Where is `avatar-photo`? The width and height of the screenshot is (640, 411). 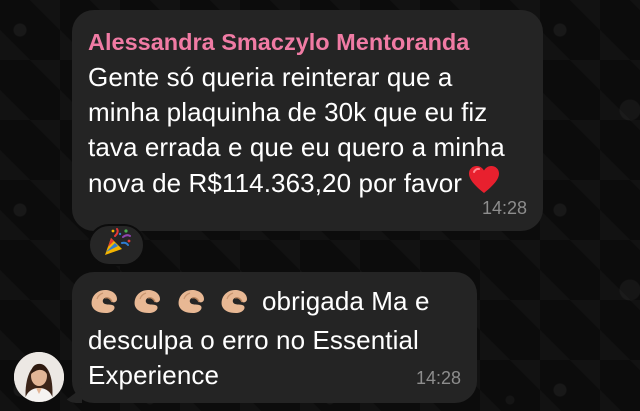
avatar-photo is located at coordinates (39, 377).